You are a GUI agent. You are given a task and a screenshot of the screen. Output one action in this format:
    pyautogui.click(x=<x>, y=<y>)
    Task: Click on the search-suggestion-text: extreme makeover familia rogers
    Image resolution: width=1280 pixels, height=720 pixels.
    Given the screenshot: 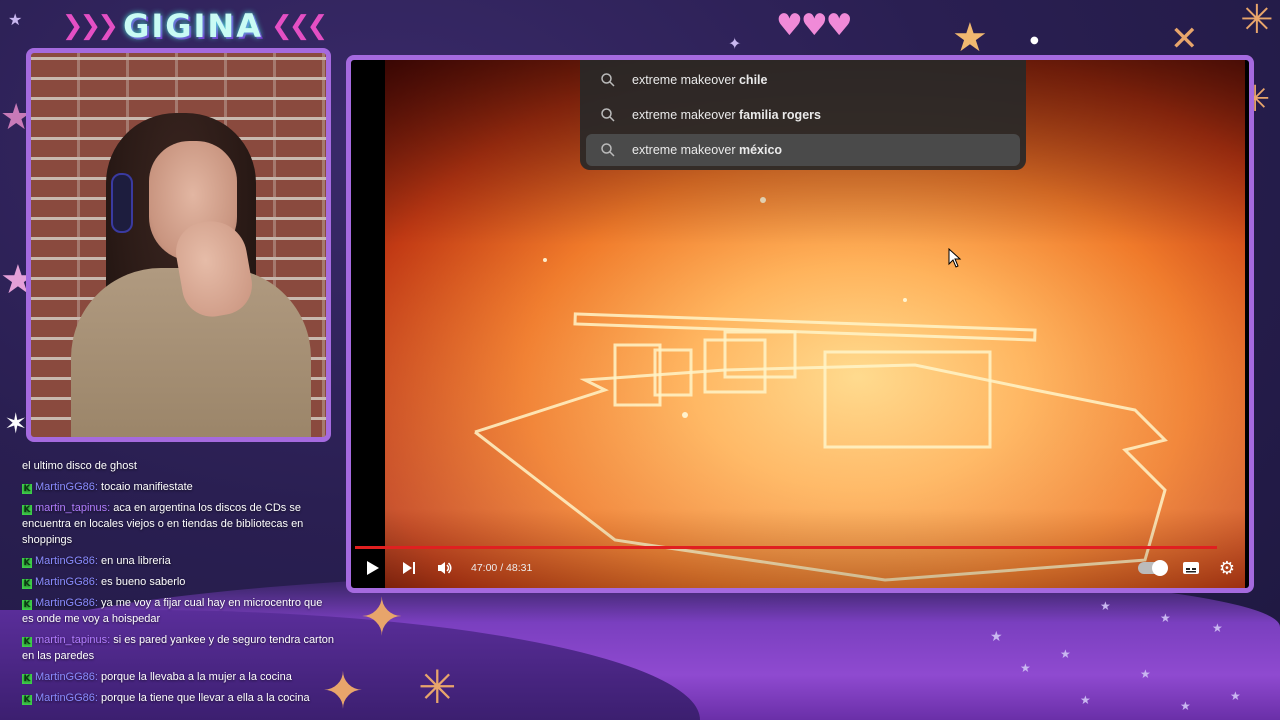 What is the action you would take?
    pyautogui.click(x=726, y=115)
    